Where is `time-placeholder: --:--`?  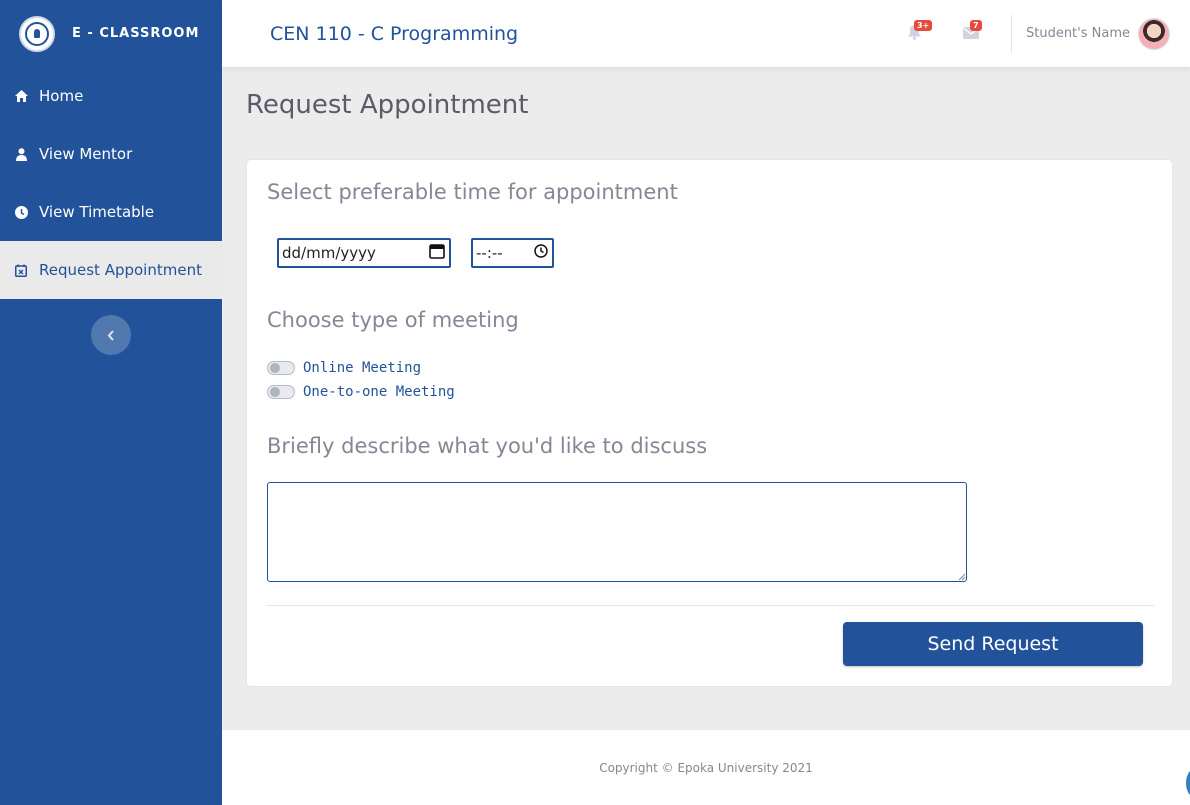 time-placeholder: --:-- is located at coordinates (489, 253).